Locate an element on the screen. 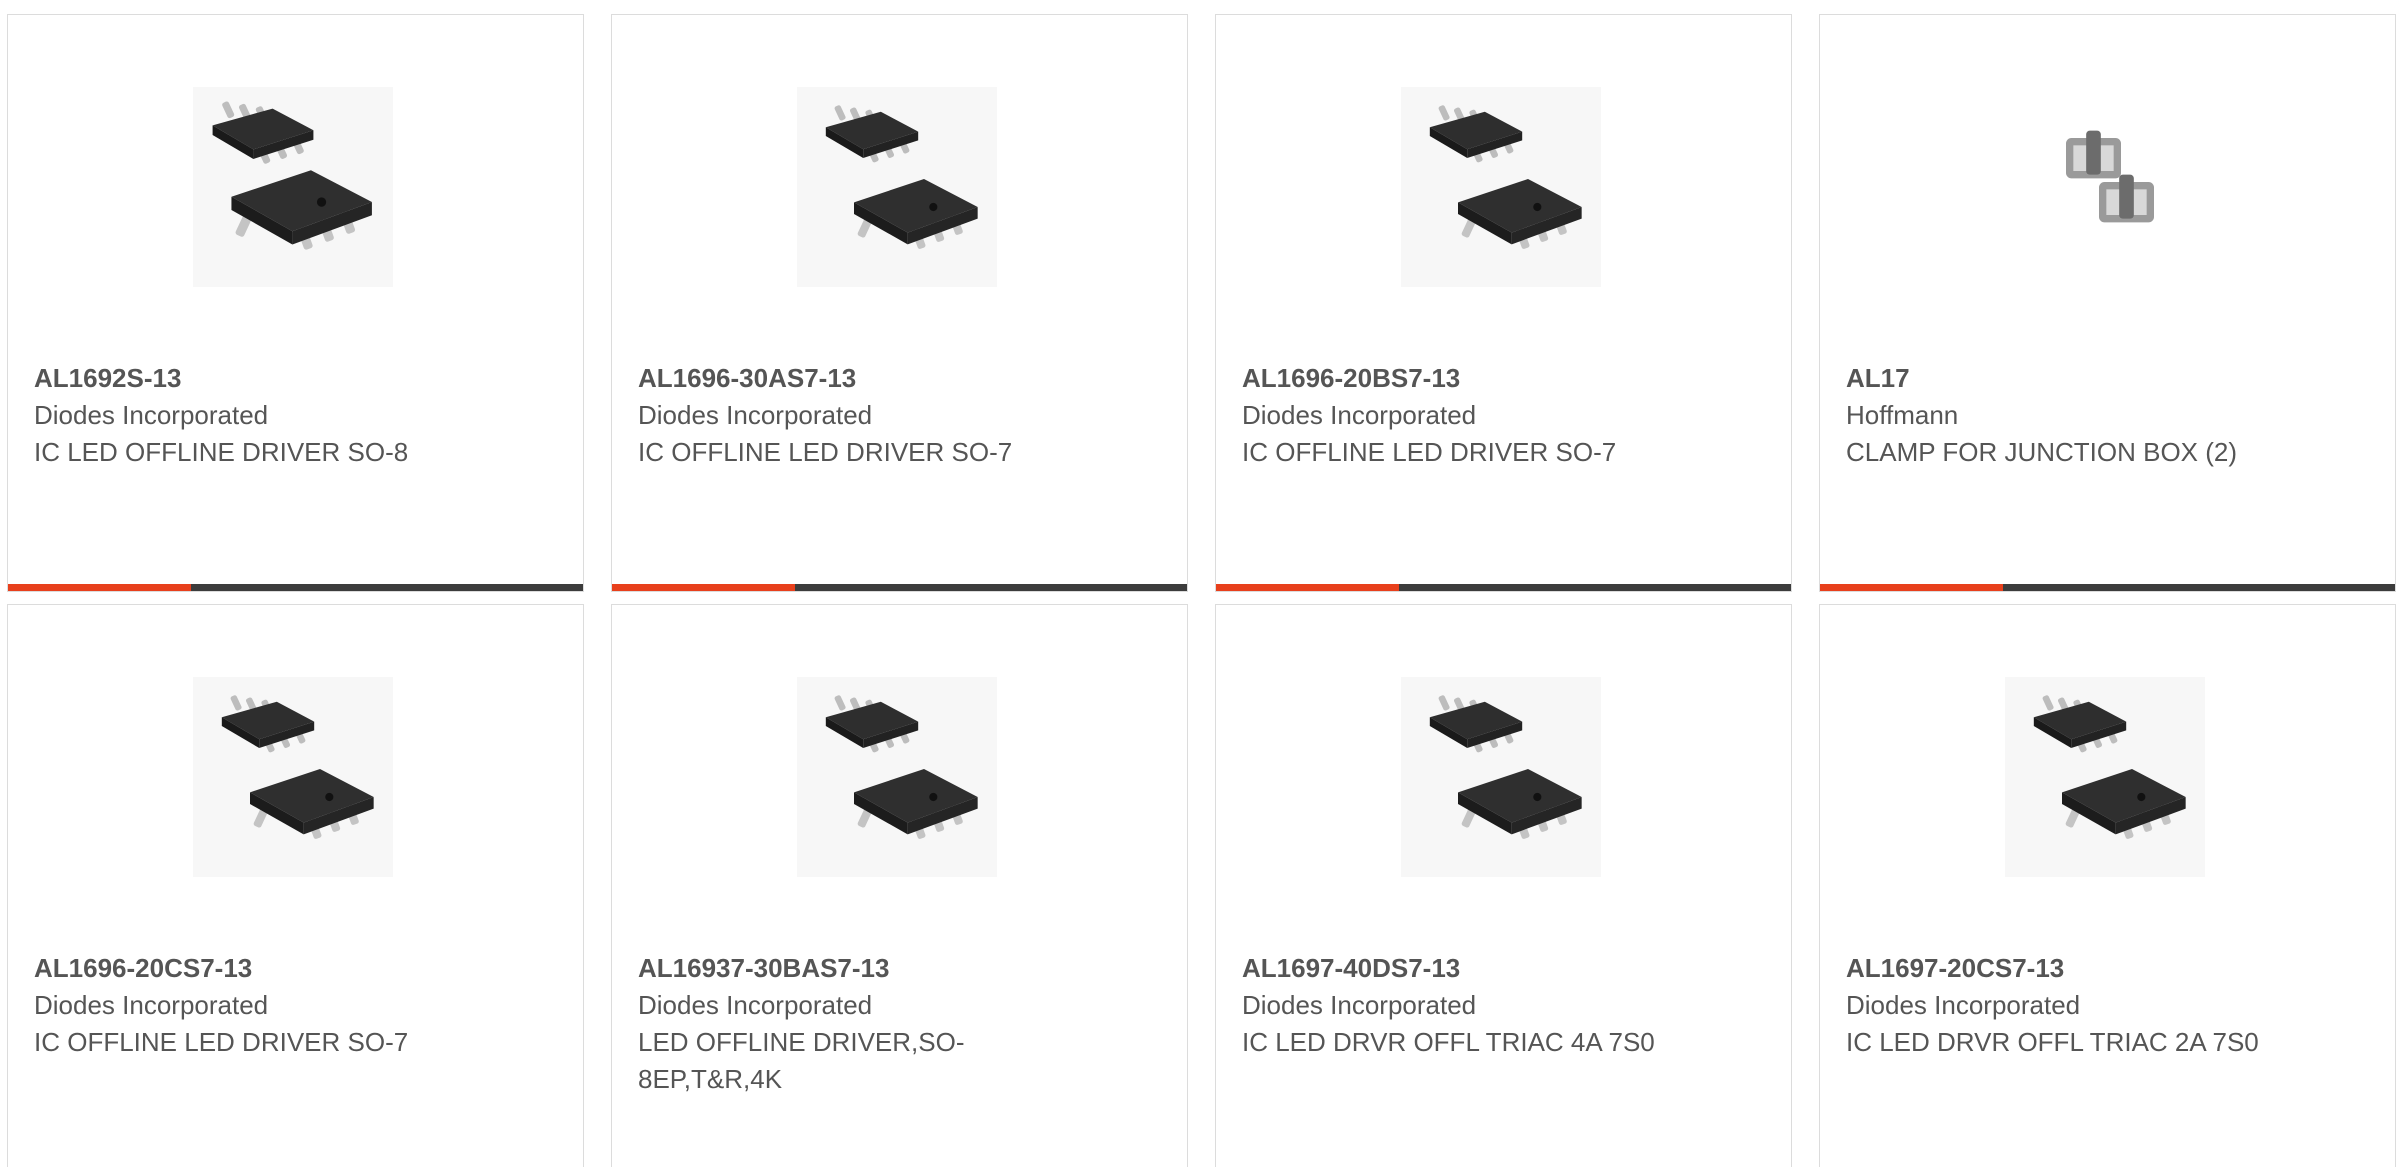  part-number-link: AL1692S-13 is located at coordinates (244, 378).